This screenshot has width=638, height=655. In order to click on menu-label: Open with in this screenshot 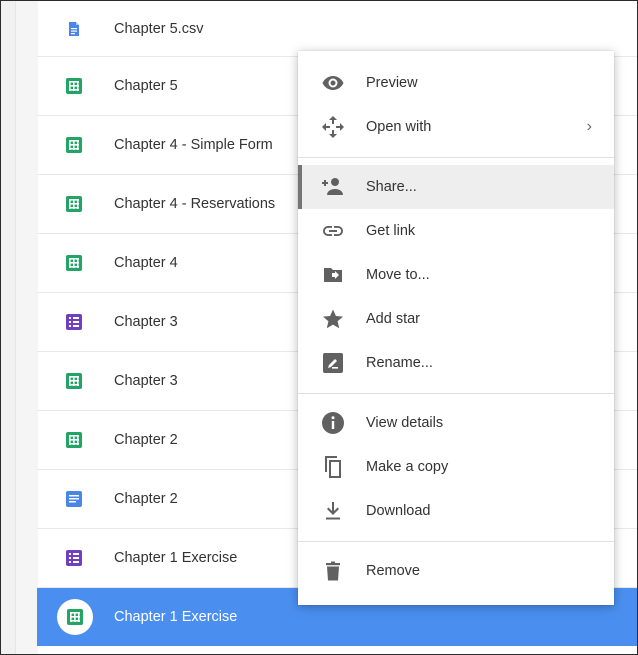, I will do `click(399, 127)`.